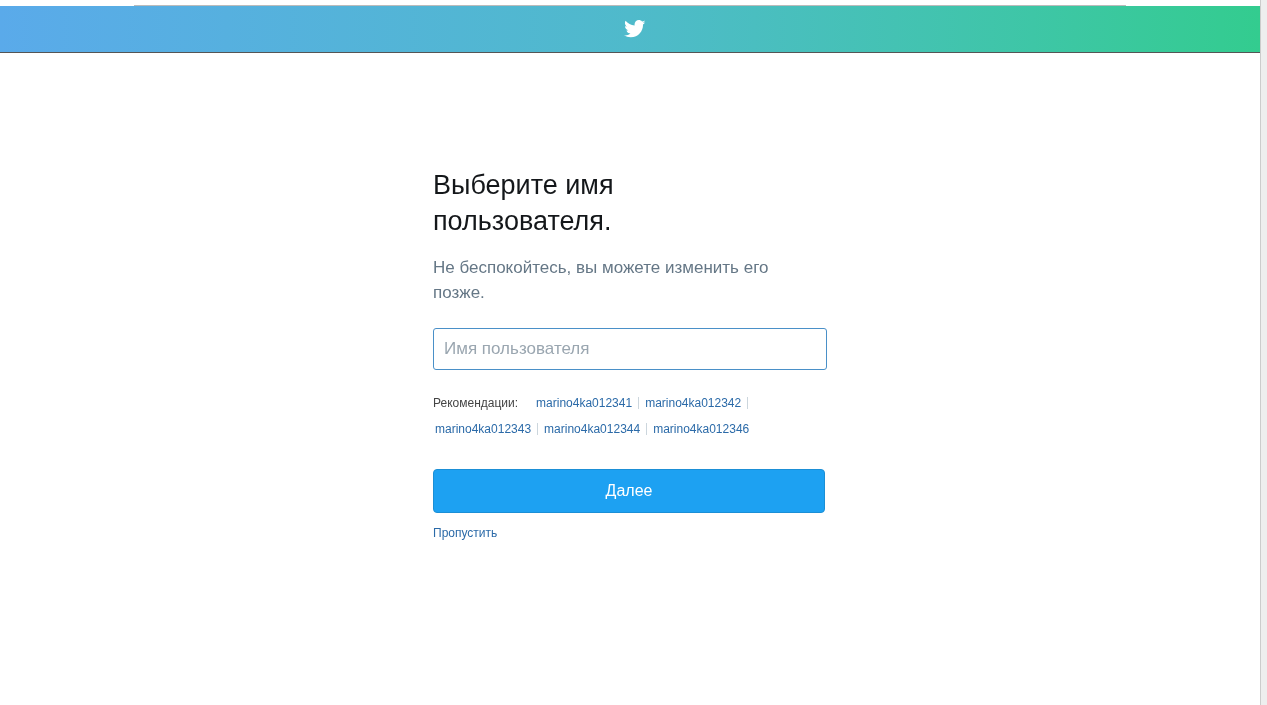 Image resolution: width=1267 pixels, height=705 pixels. Describe the element at coordinates (630, 349) in the screenshot. I see `username-field: Имя пользователя` at that location.